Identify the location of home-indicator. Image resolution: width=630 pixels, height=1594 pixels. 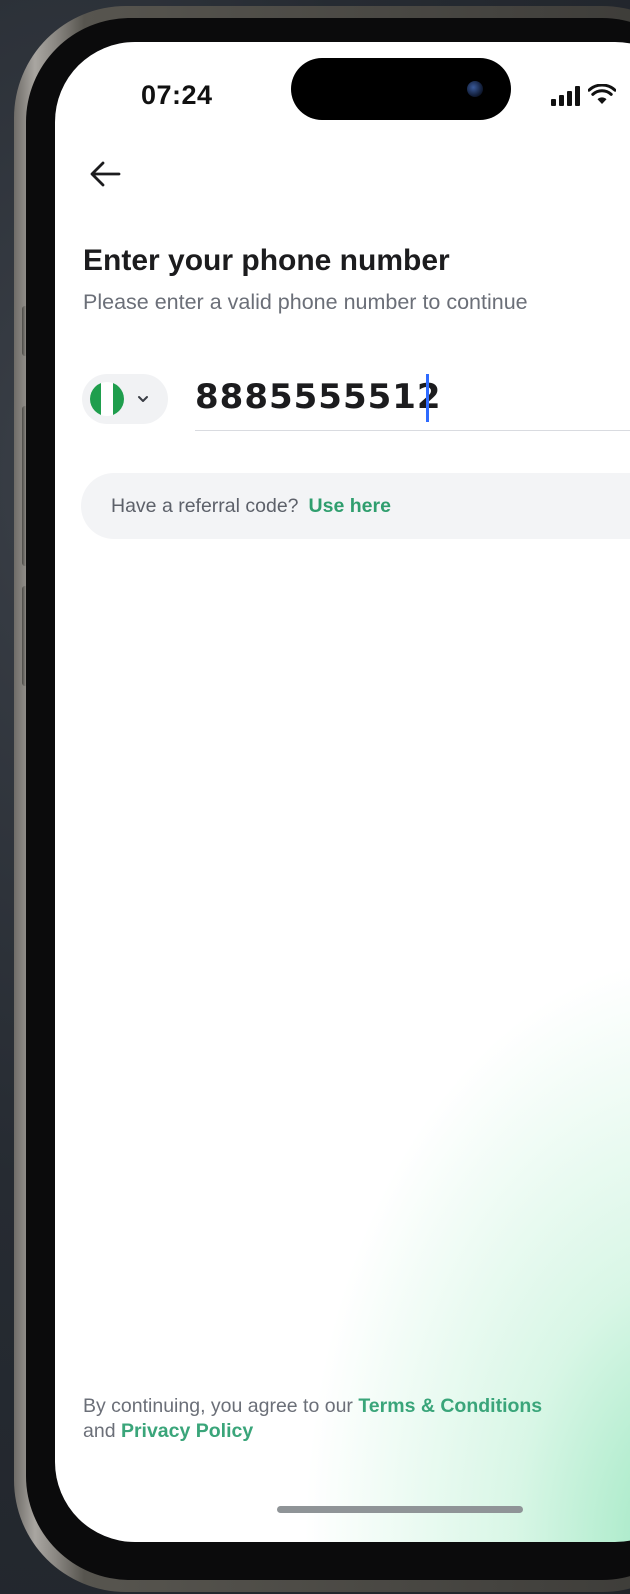
(400, 1509).